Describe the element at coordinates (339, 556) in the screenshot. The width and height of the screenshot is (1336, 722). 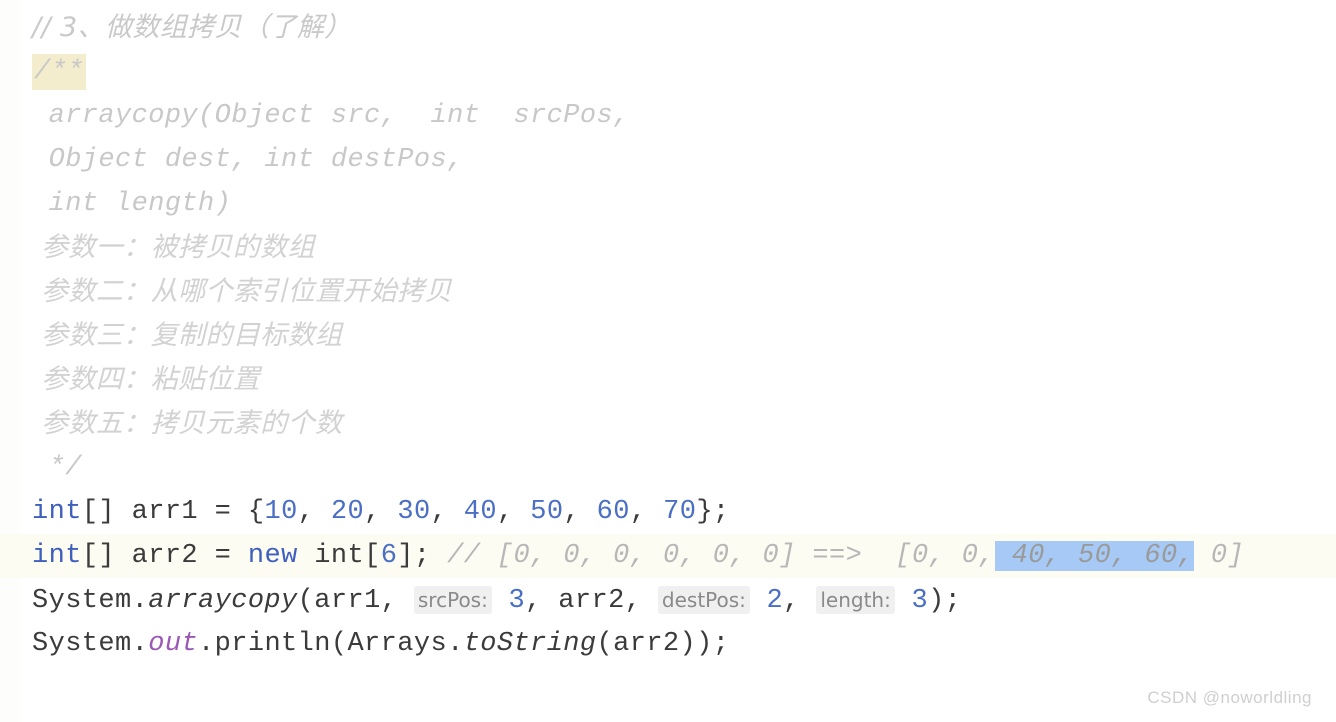
I see `array-type: int[` at that location.